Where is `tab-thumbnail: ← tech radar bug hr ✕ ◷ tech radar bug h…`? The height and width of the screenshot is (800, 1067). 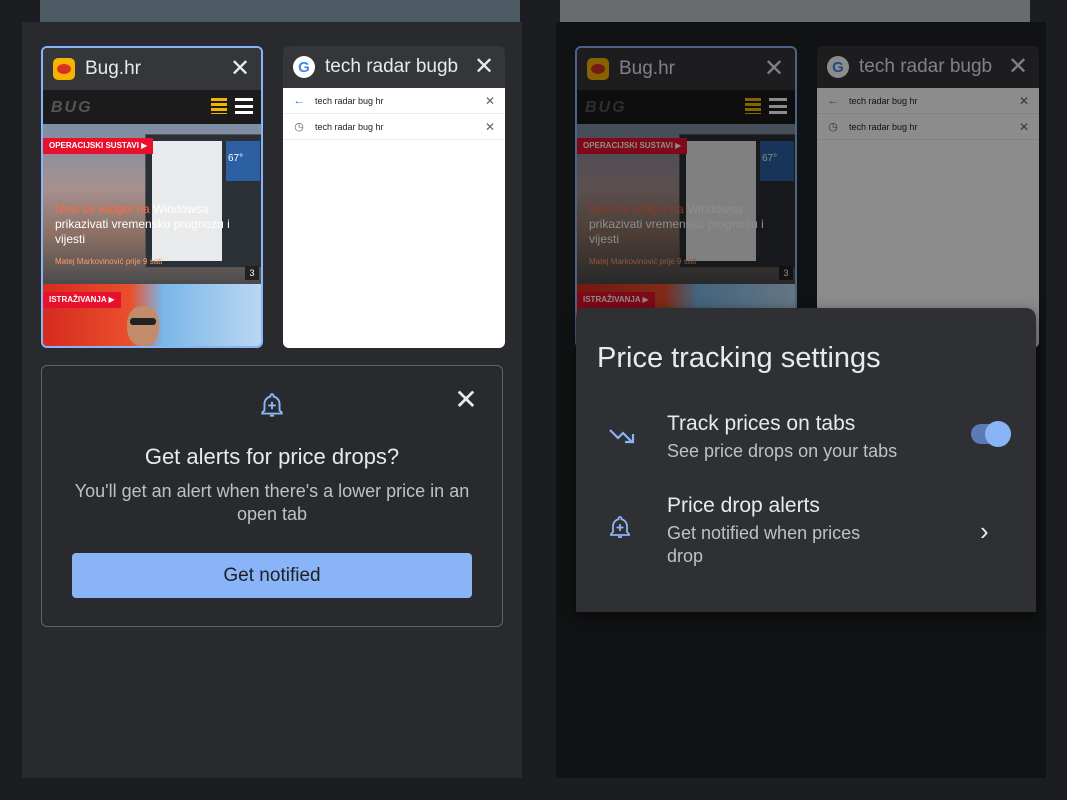 tab-thumbnail: ← tech radar bug hr ✕ ◷ tech radar bug h… is located at coordinates (394, 218).